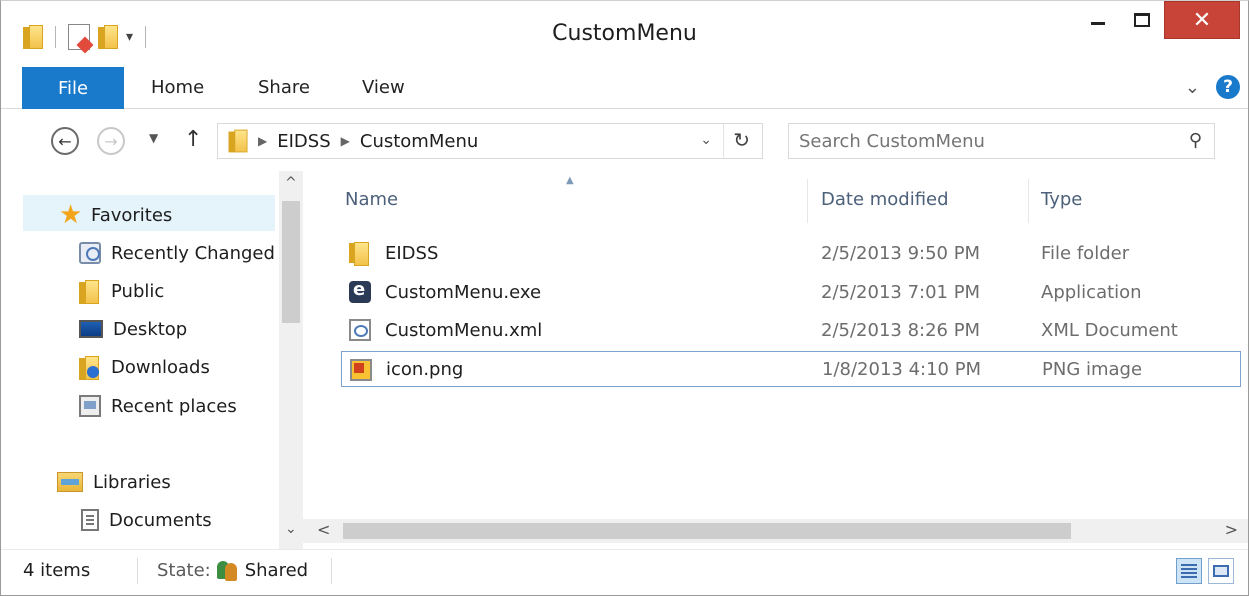 Image resolution: width=1249 pixels, height=596 pixels. Describe the element at coordinates (1061, 199) in the screenshot. I see `column-header-type: Type` at that location.